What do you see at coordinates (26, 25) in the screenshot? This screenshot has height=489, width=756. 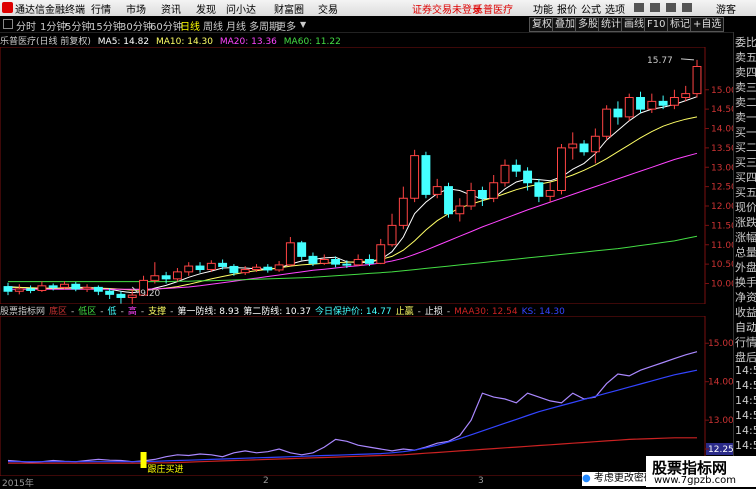 I see `period-intraday: 分时` at bounding box center [26, 25].